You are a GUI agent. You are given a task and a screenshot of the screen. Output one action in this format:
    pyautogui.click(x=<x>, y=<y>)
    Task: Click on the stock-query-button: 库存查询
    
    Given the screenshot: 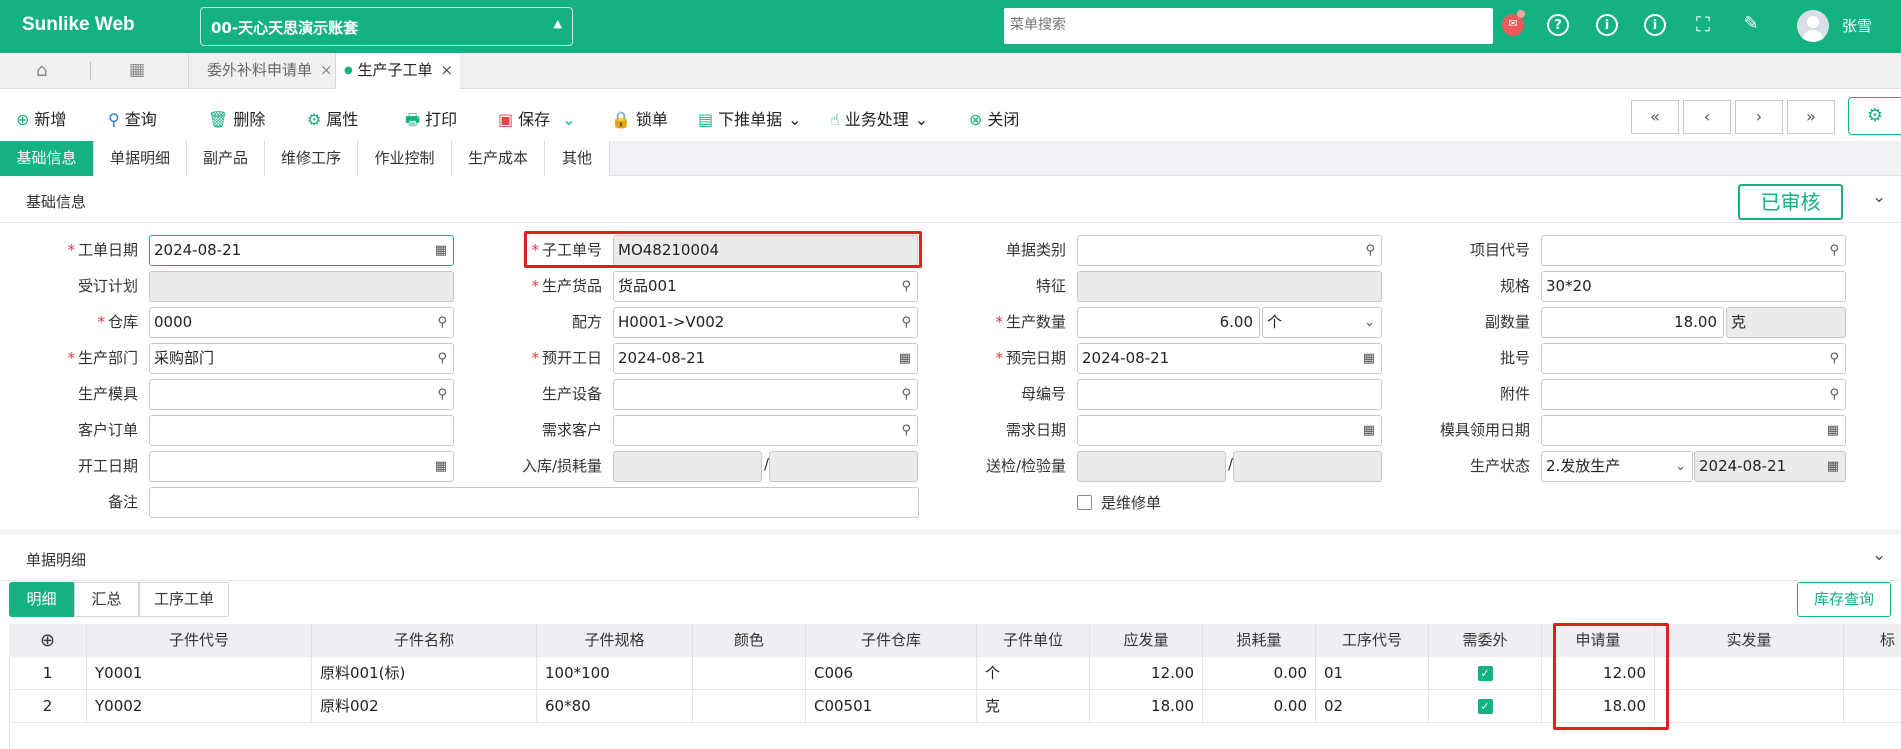 What is the action you would take?
    pyautogui.click(x=1844, y=599)
    